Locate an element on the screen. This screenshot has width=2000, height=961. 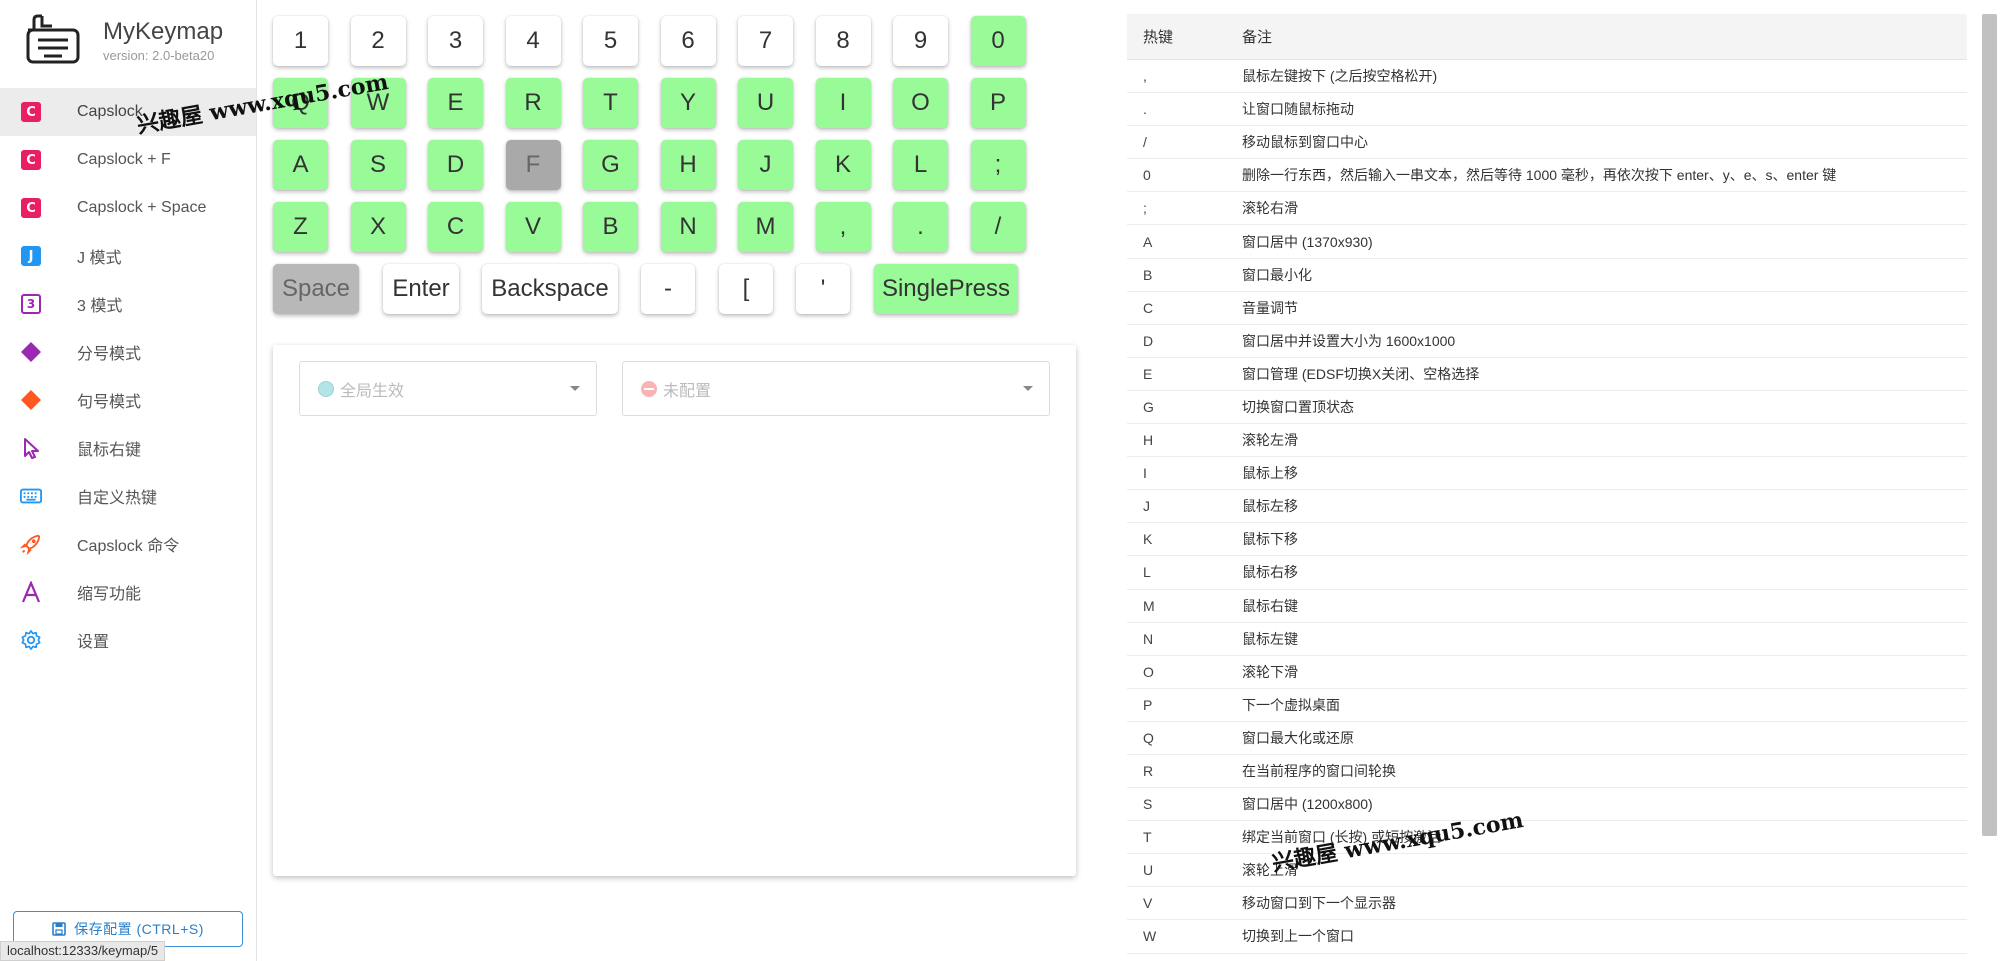
table-row: / 移动鼠标到窗口中心 is located at coordinates (1547, 143).